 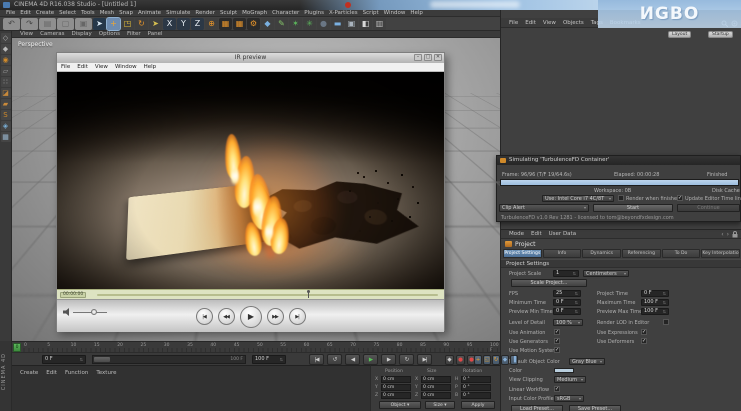 I want to click on selected-object-row: Project, so click(x=621, y=244).